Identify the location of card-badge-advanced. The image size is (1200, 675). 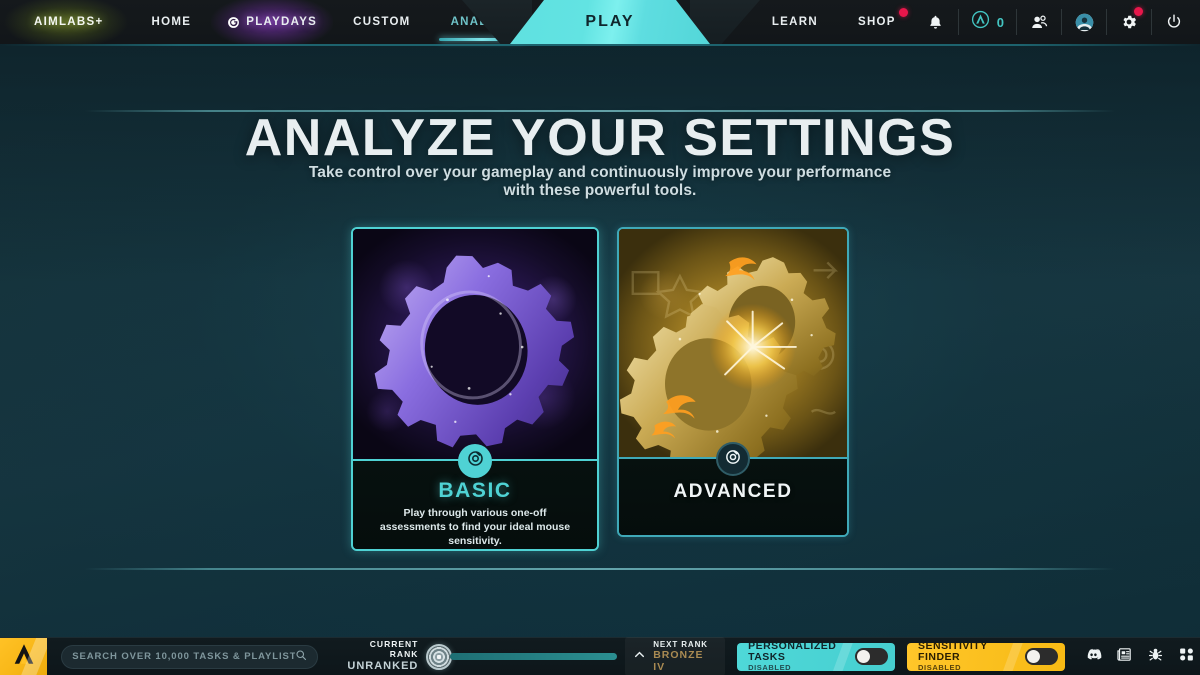
(733, 459).